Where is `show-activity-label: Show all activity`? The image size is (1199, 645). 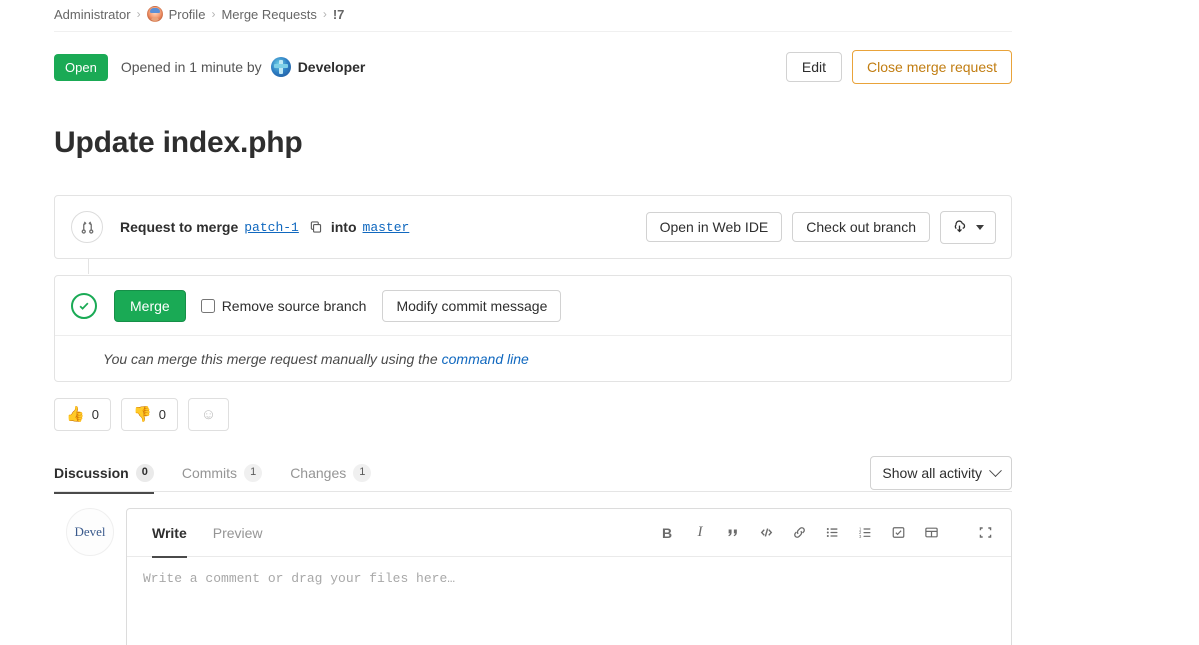 show-activity-label: Show all activity is located at coordinates (932, 473).